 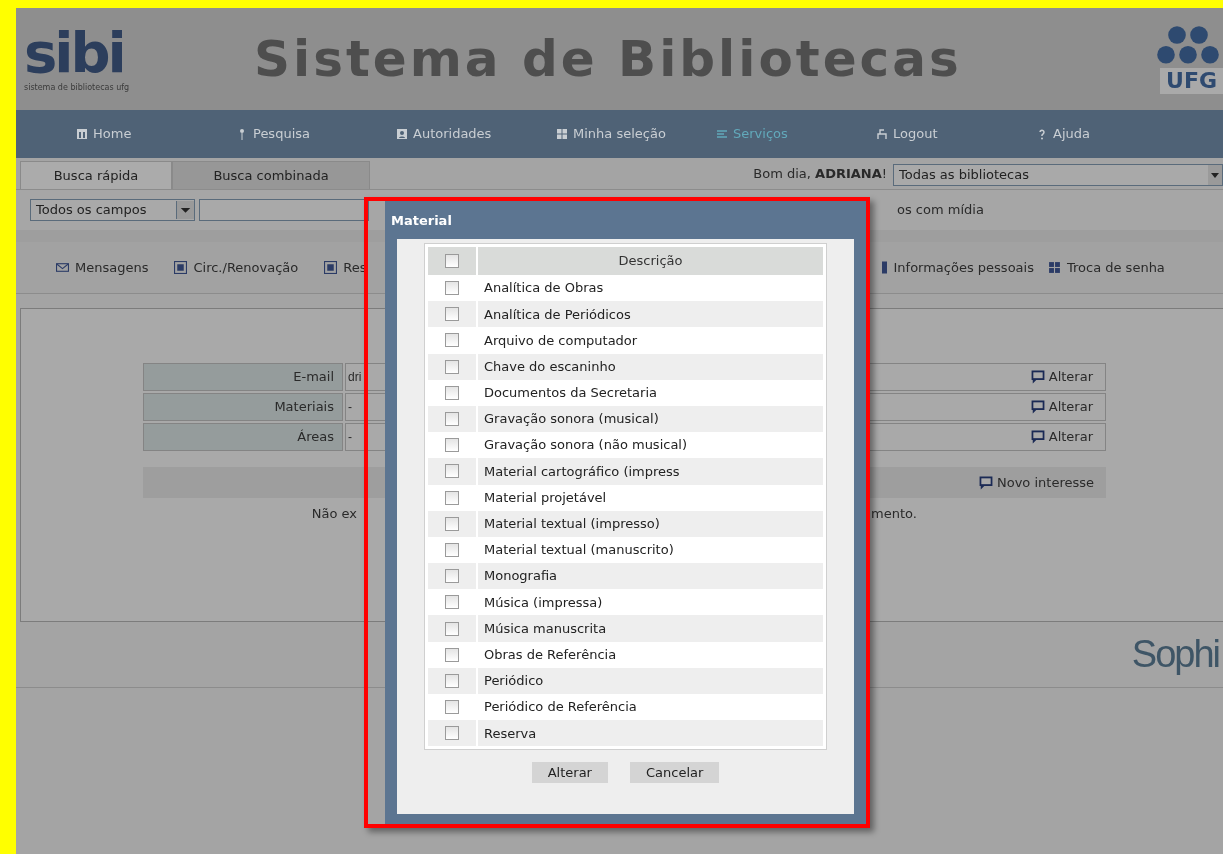 I want to click on empty-message-text: Não ex, so click(x=334, y=514).